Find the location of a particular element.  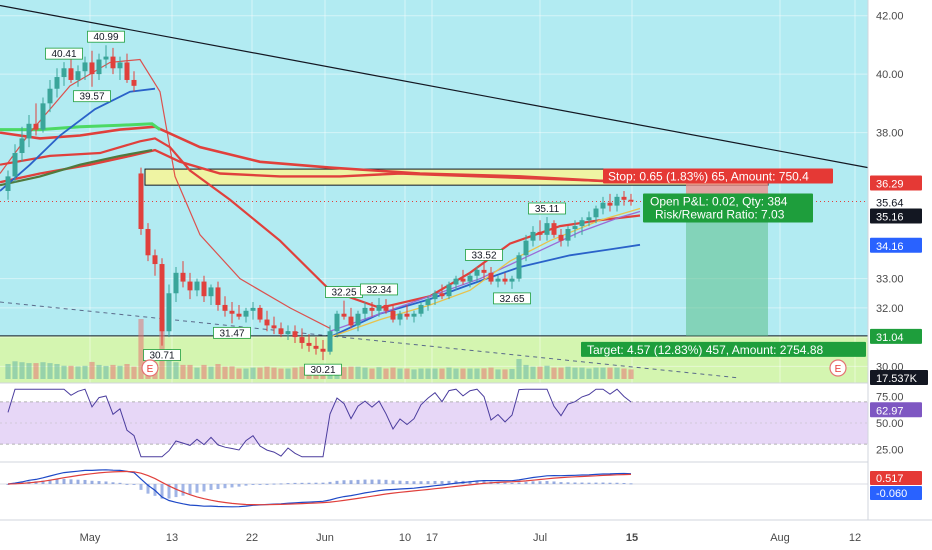

time-label: 15 is located at coordinates (632, 538).